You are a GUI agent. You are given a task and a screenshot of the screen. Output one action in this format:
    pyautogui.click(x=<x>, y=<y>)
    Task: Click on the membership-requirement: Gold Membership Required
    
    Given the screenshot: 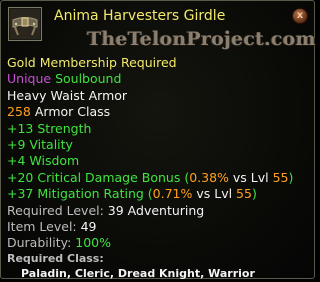 What is the action you would take?
    pyautogui.click(x=92, y=62)
    